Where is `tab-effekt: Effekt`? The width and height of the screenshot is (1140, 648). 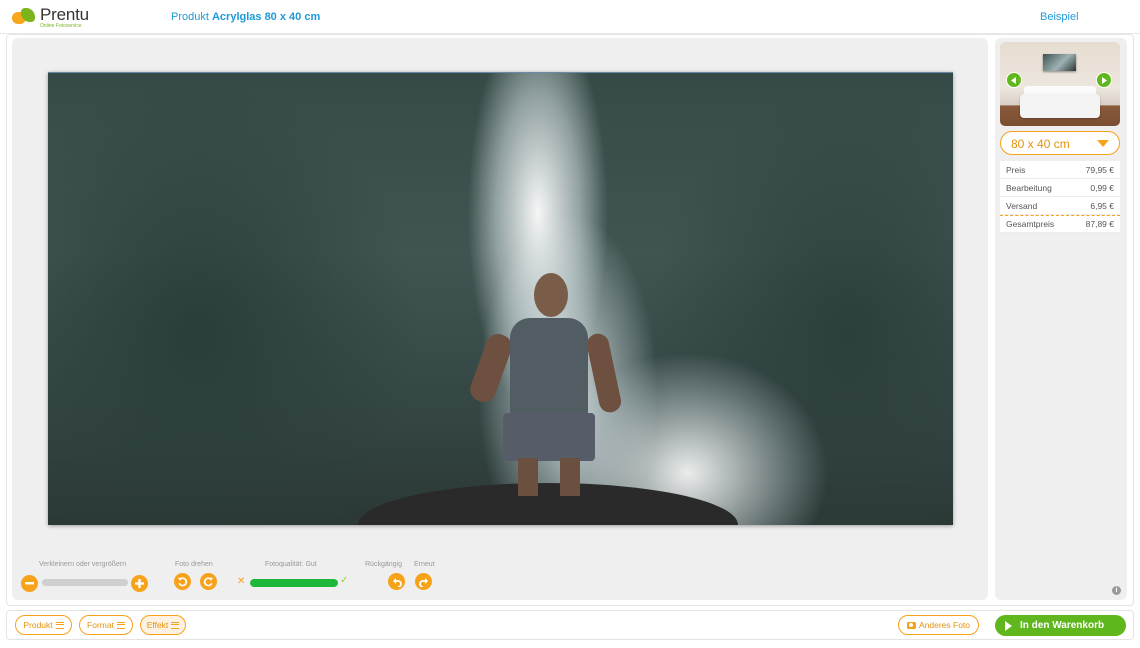
tab-effekt: Effekt is located at coordinates (163, 625).